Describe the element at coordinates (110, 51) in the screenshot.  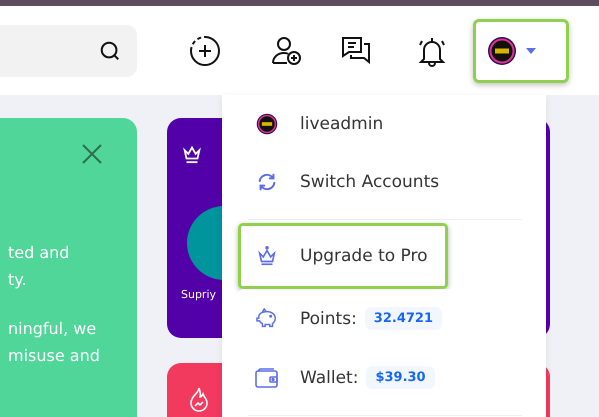
I see `search-icon` at that location.